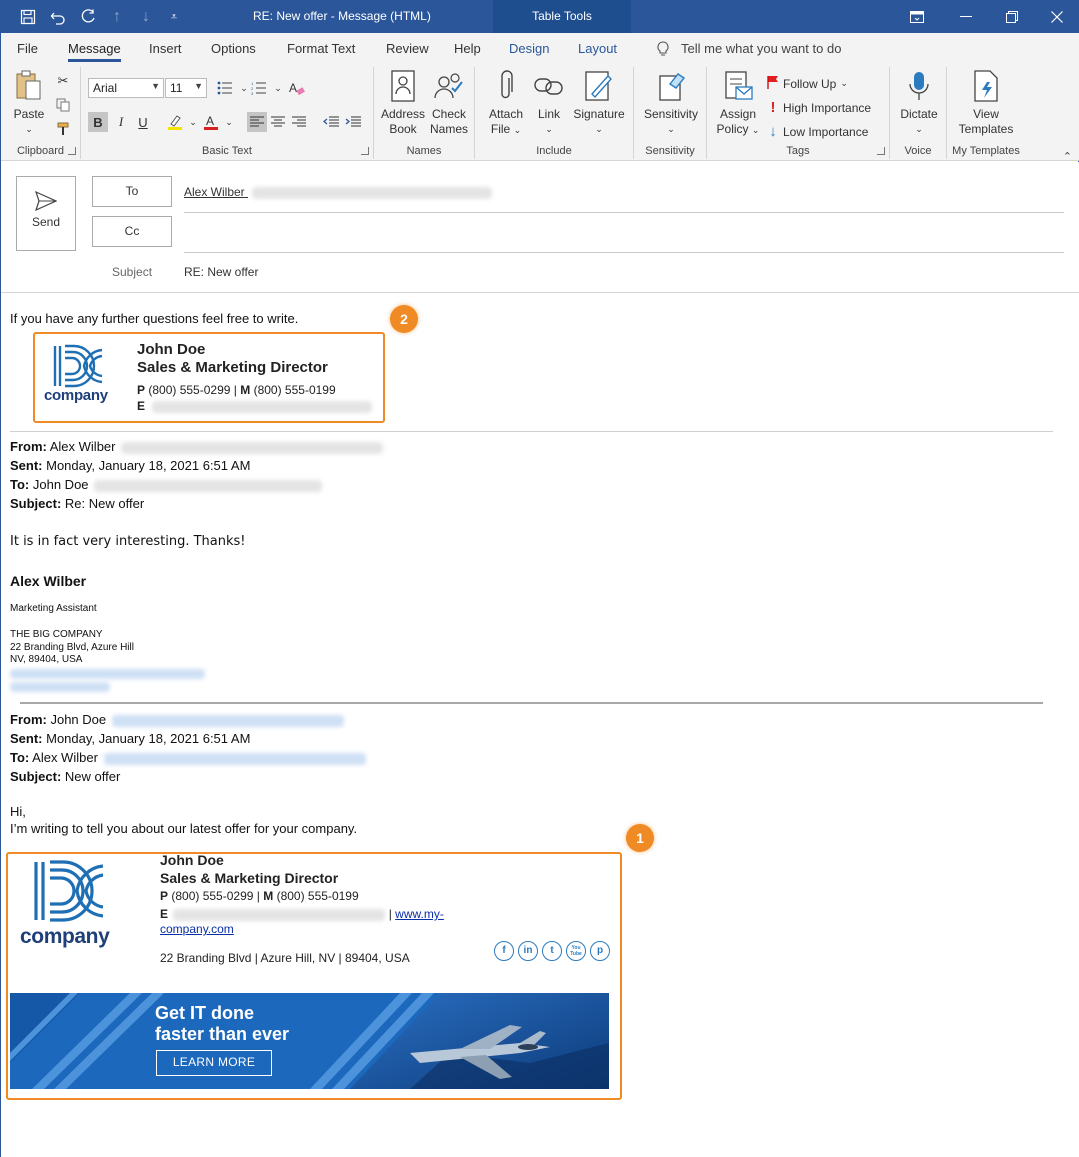 Image resolution: width=1079 pixels, height=1157 pixels. What do you see at coordinates (63, 129) in the screenshot?
I see `format-painter-icon` at bounding box center [63, 129].